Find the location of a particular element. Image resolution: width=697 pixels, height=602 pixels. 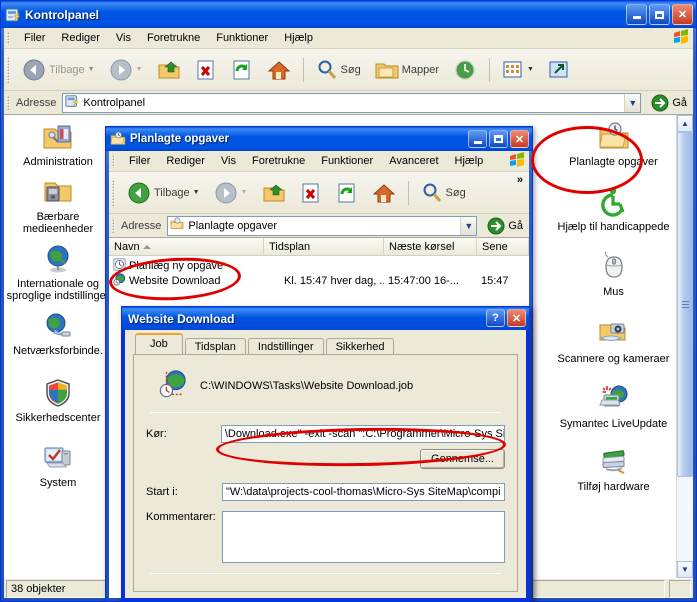

scroll-up-arrow-icon: ▲ is located at coordinates (685, 123).